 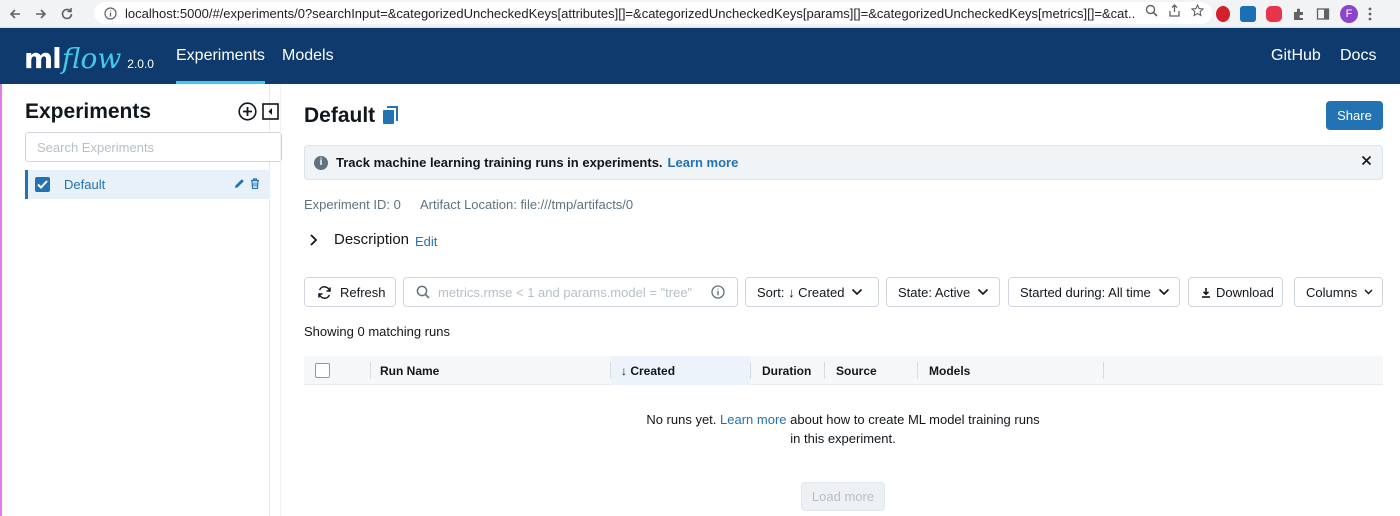 What do you see at coordinates (324, 292) in the screenshot?
I see `refresh-icon` at bounding box center [324, 292].